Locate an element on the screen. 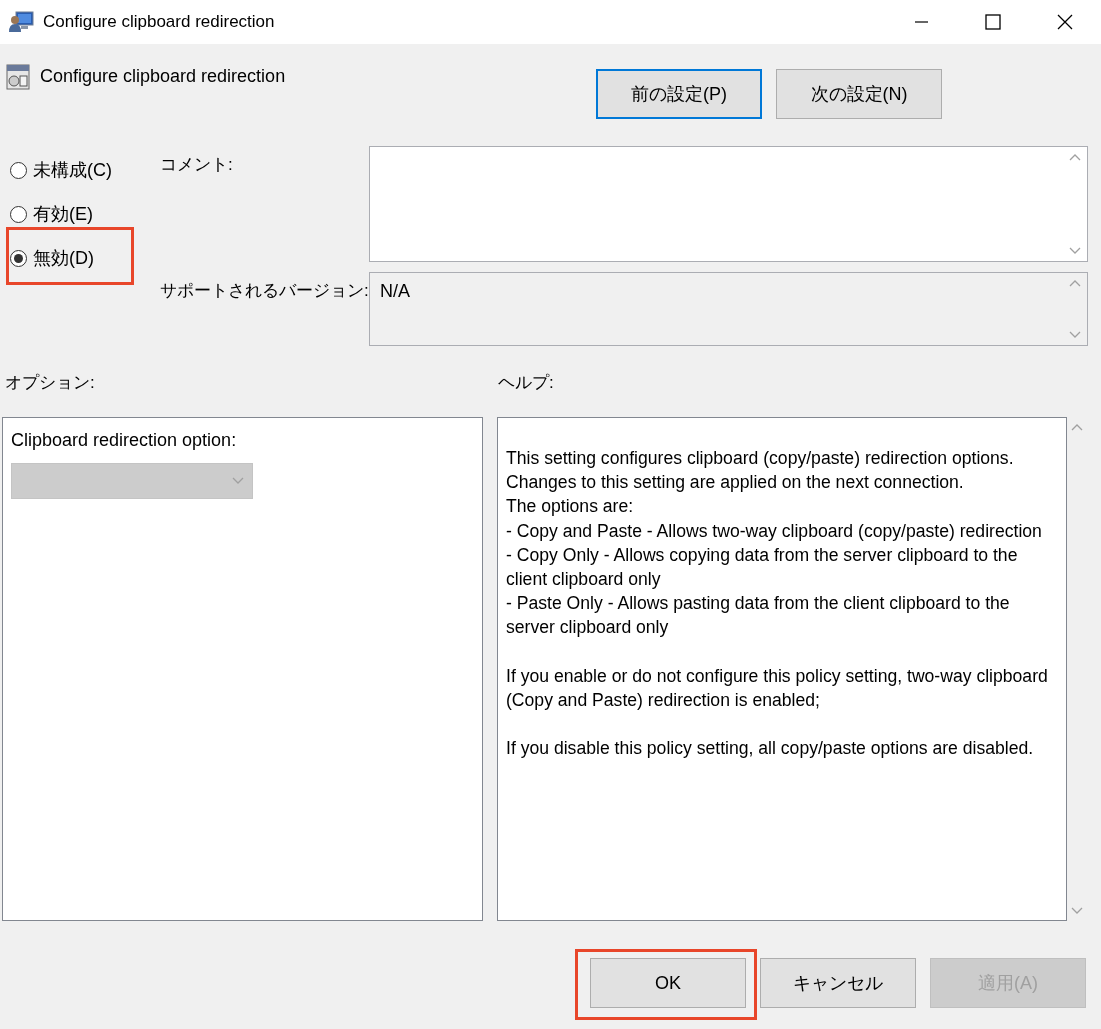 The height and width of the screenshot is (1029, 1101). radio-label: 有効(E) is located at coordinates (63, 214).